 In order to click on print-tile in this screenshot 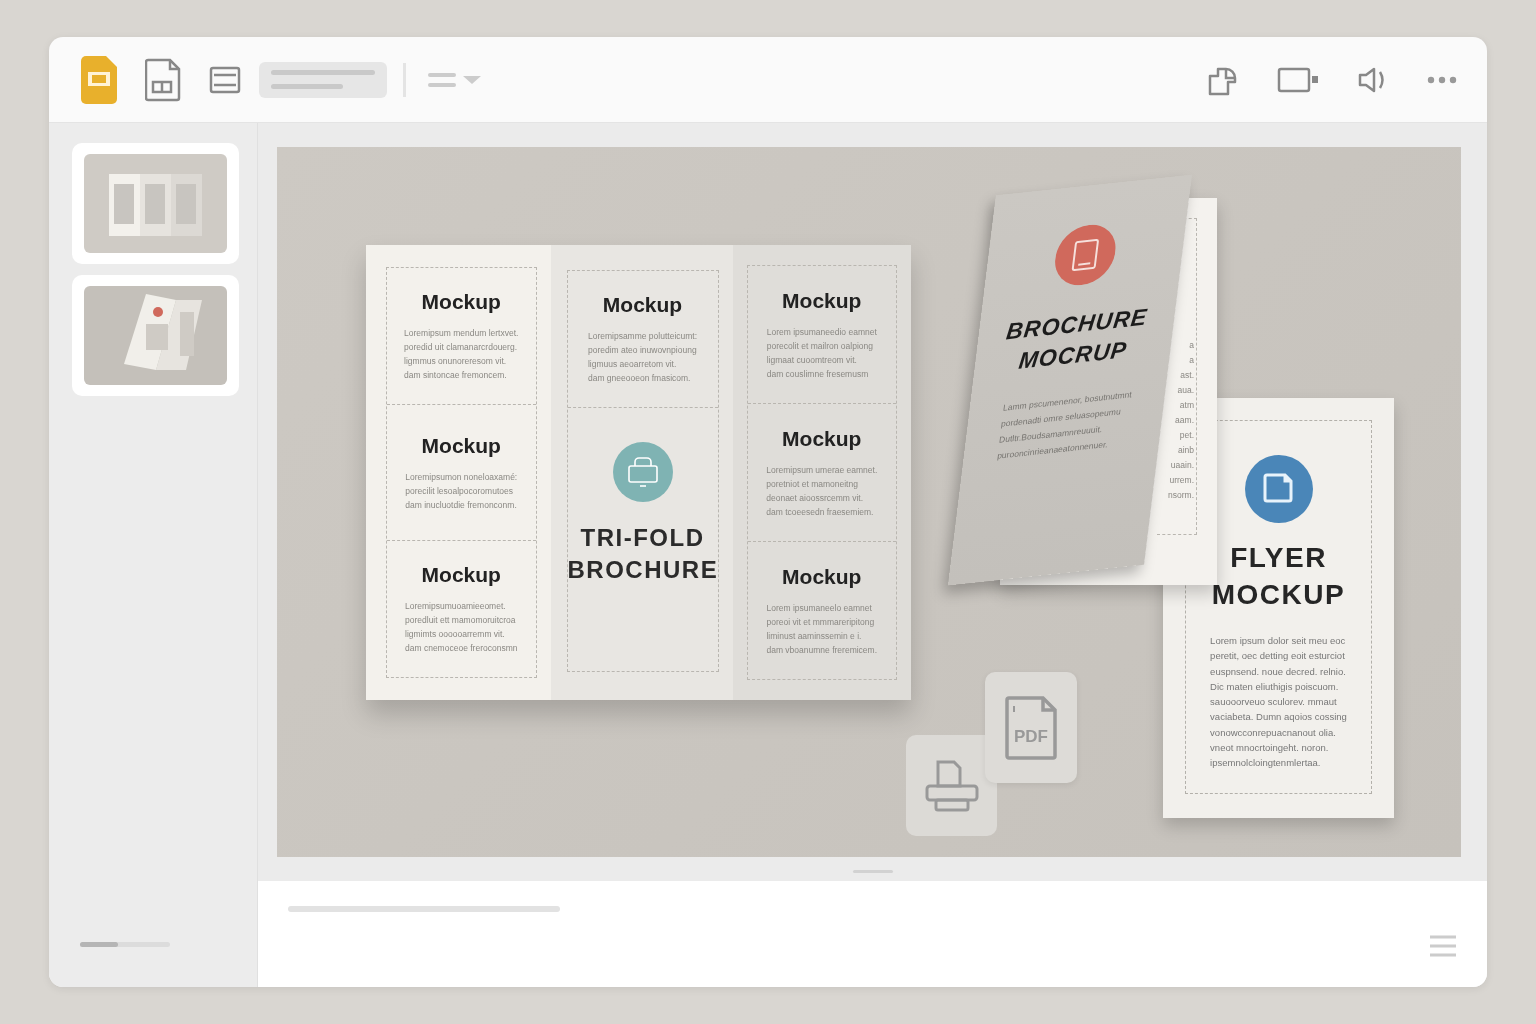, I will do `click(951, 785)`.